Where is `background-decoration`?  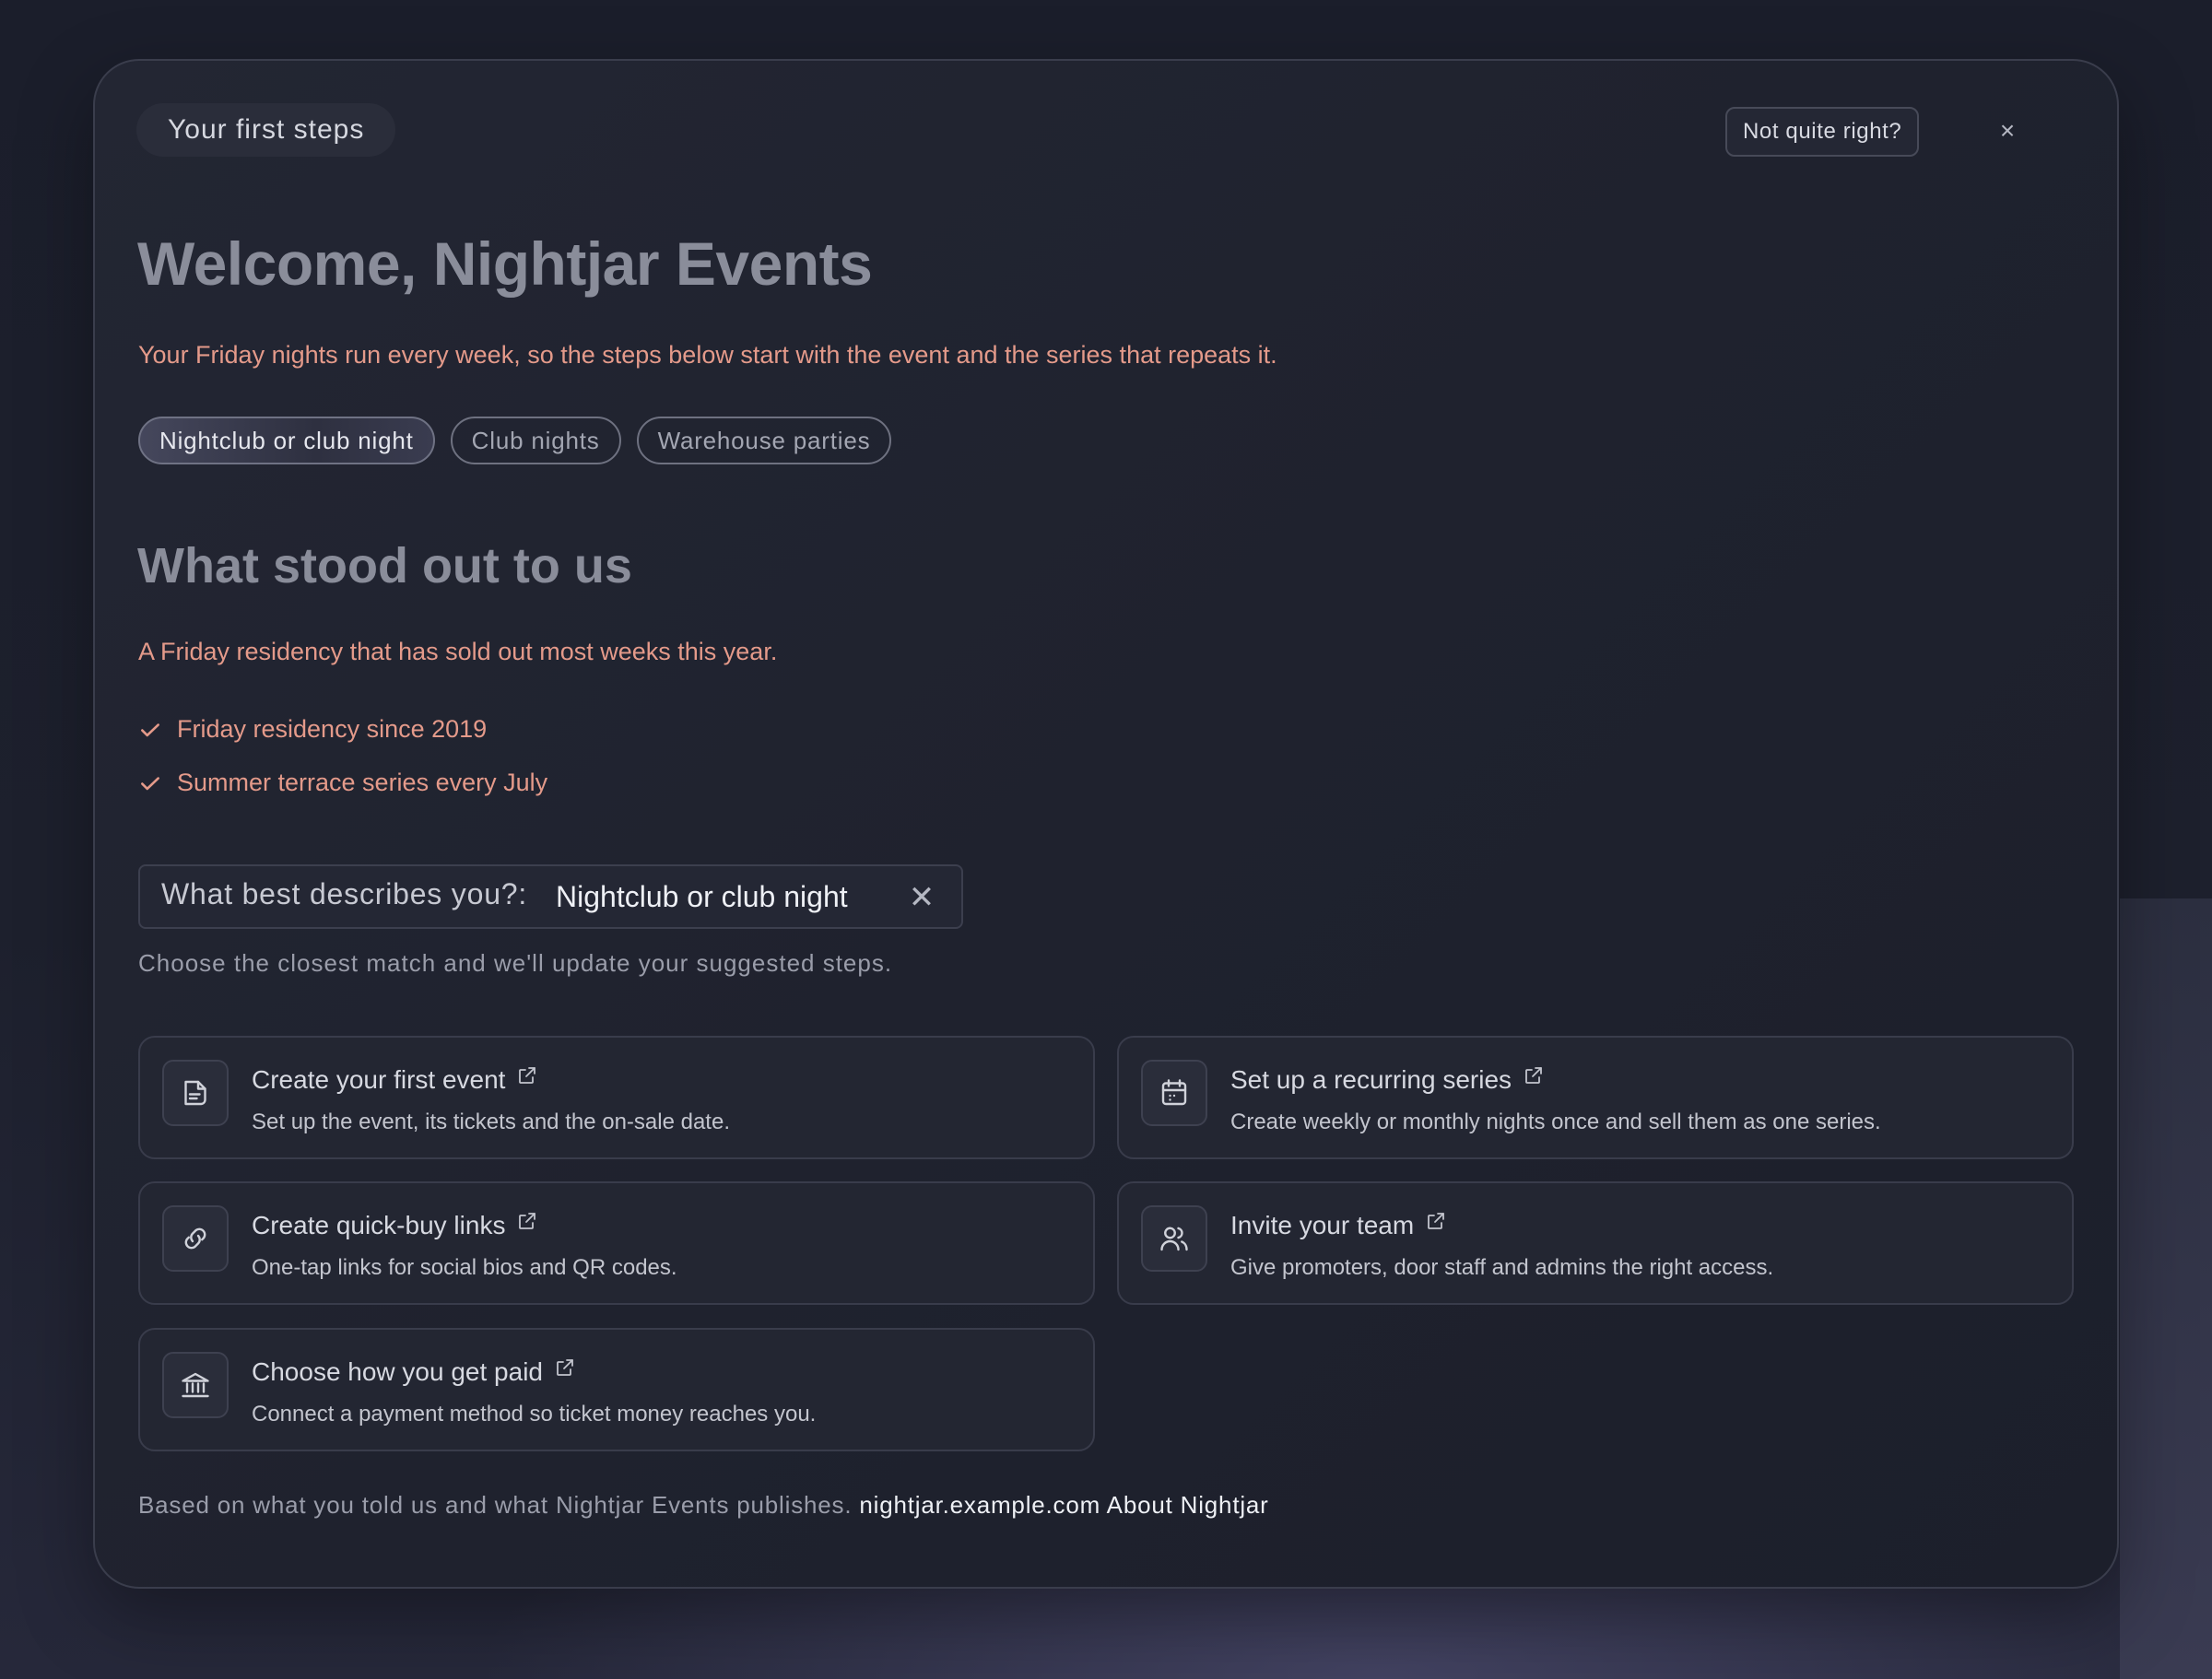
background-decoration is located at coordinates (2166, 1288).